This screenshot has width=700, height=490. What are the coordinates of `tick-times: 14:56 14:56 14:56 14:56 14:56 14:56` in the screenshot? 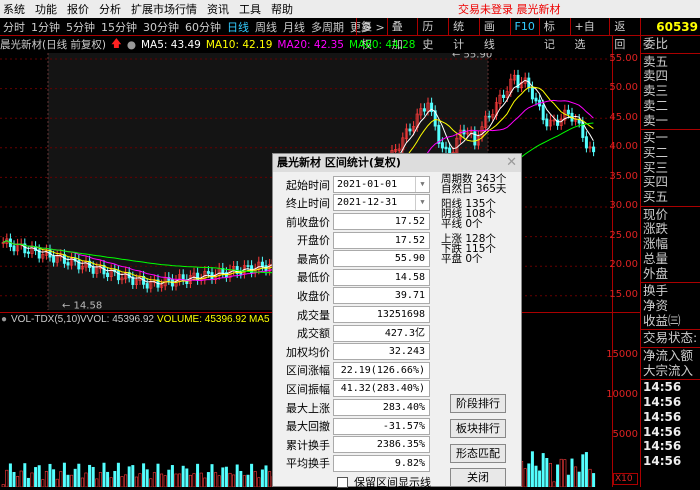 It's located at (670, 424).